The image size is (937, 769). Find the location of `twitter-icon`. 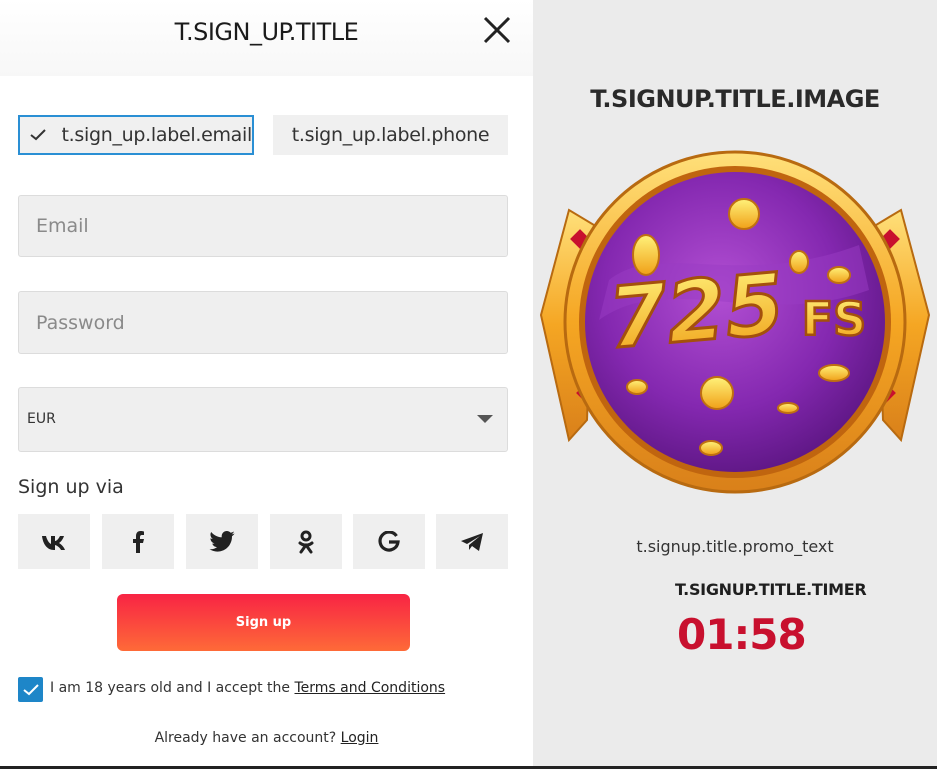

twitter-icon is located at coordinates (222, 541).